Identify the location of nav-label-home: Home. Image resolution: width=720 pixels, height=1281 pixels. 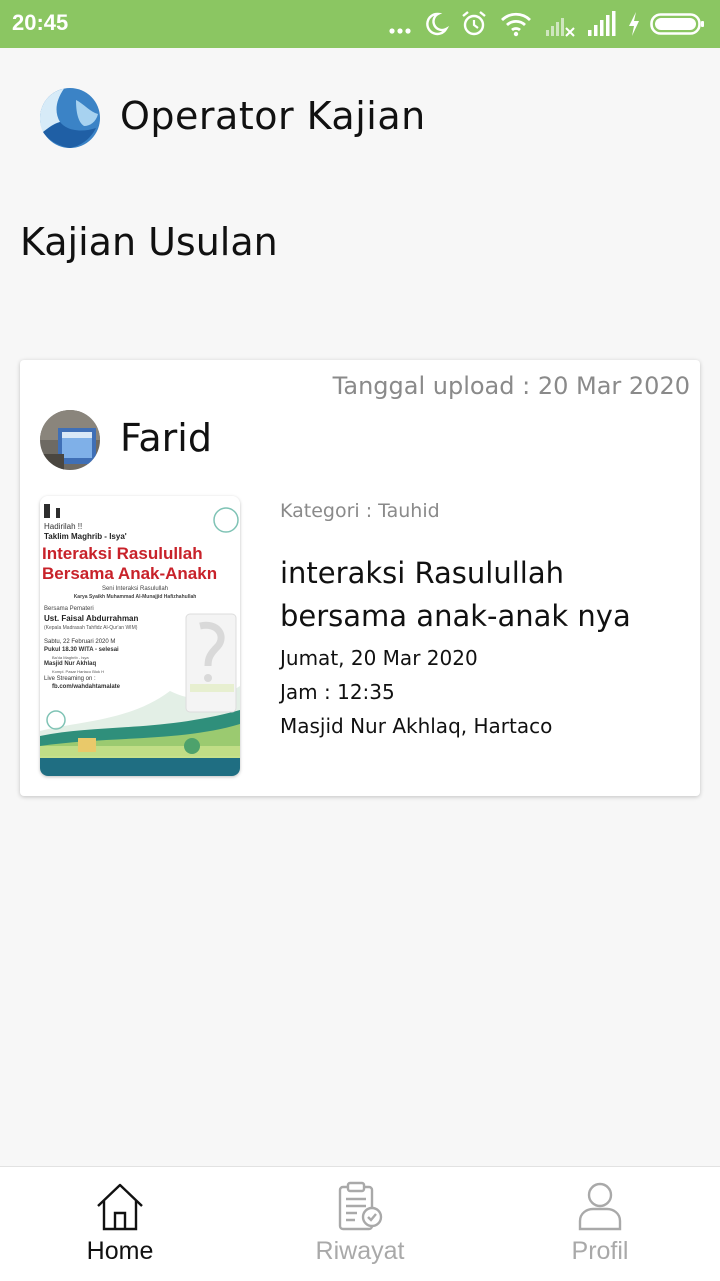
(120, 1251).